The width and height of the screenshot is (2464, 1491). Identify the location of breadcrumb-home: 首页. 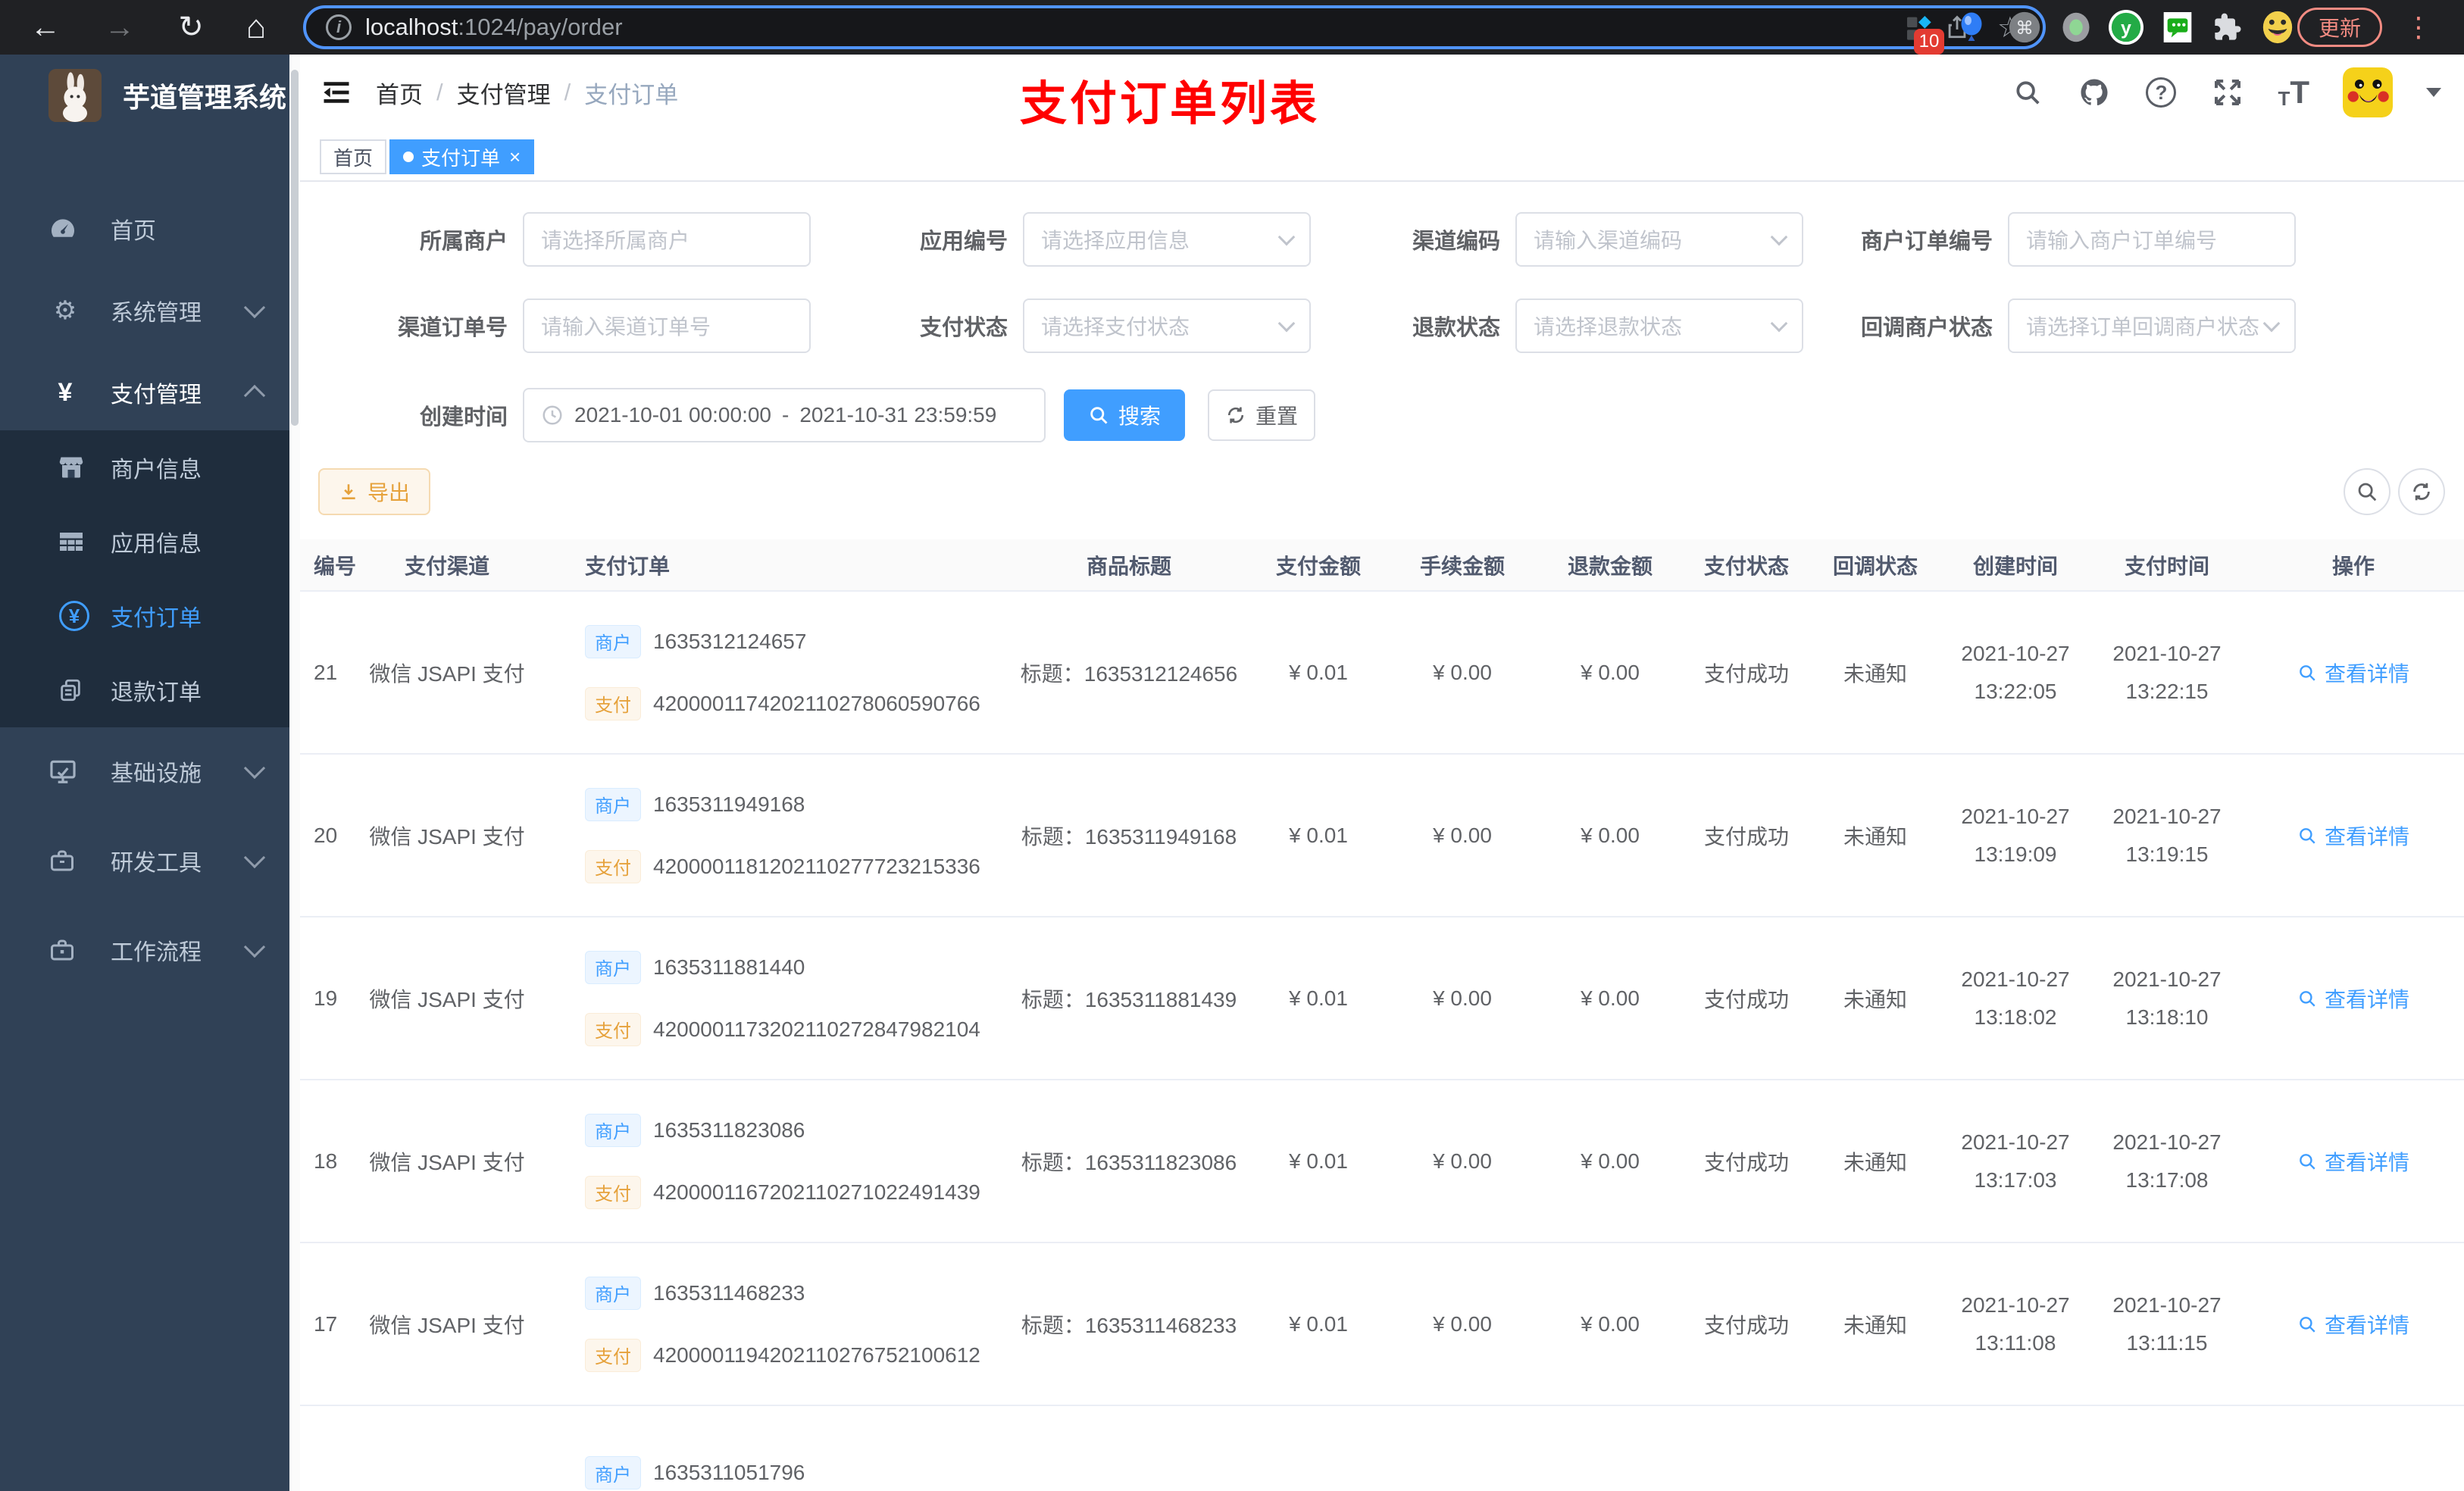
(399, 93).